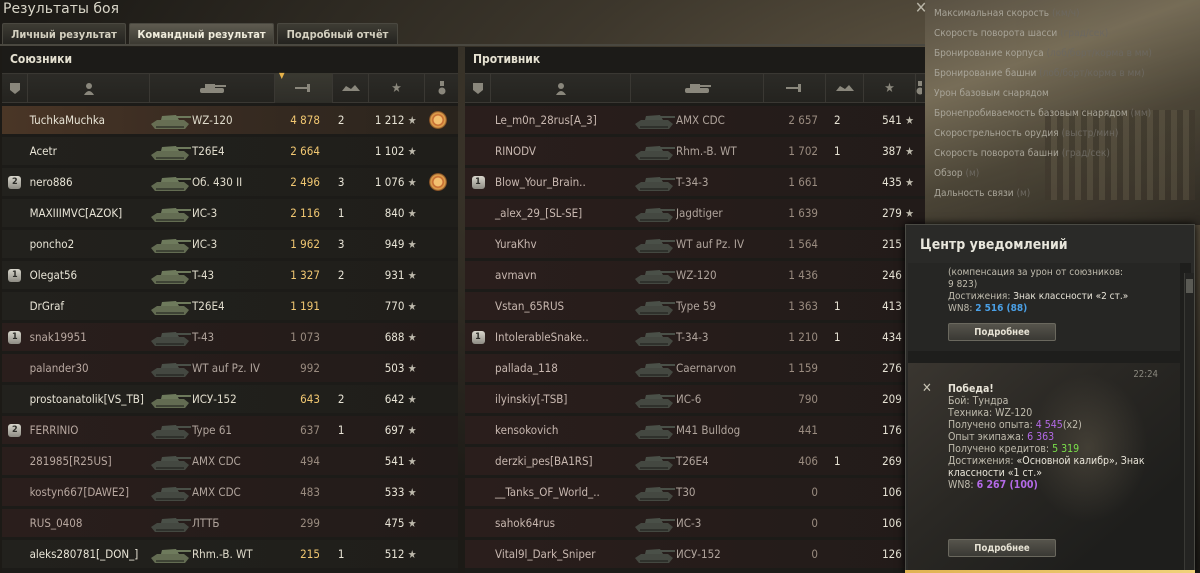 The width and height of the screenshot is (1200, 573). I want to click on player-row: 1 Olegat56 T-43 1 327 2 931 ★, so click(230, 275).